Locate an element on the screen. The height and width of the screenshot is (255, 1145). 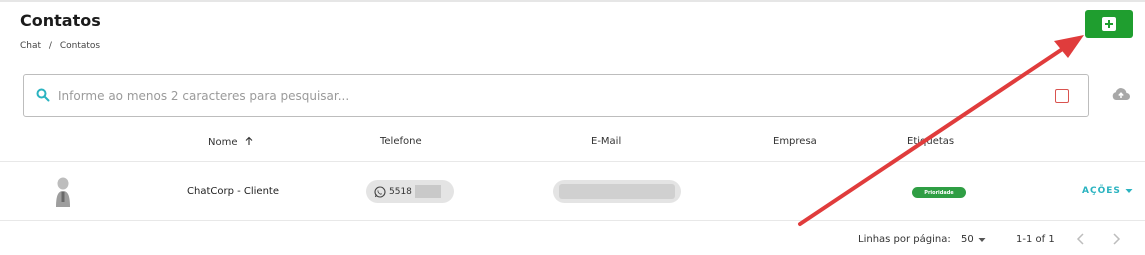
add-contact-button is located at coordinates (1109, 24).